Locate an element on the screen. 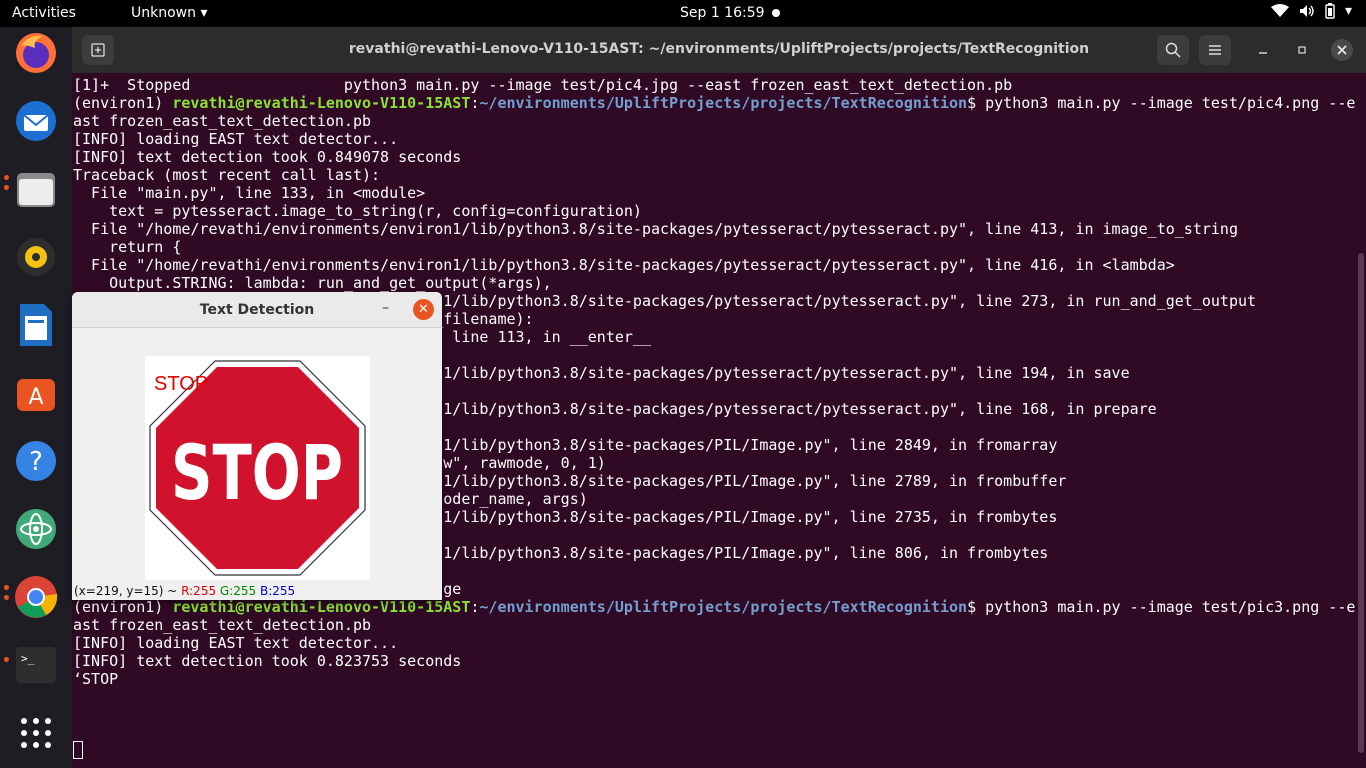 The image size is (1366, 768). overlay-label: STOP is located at coordinates (181, 384).